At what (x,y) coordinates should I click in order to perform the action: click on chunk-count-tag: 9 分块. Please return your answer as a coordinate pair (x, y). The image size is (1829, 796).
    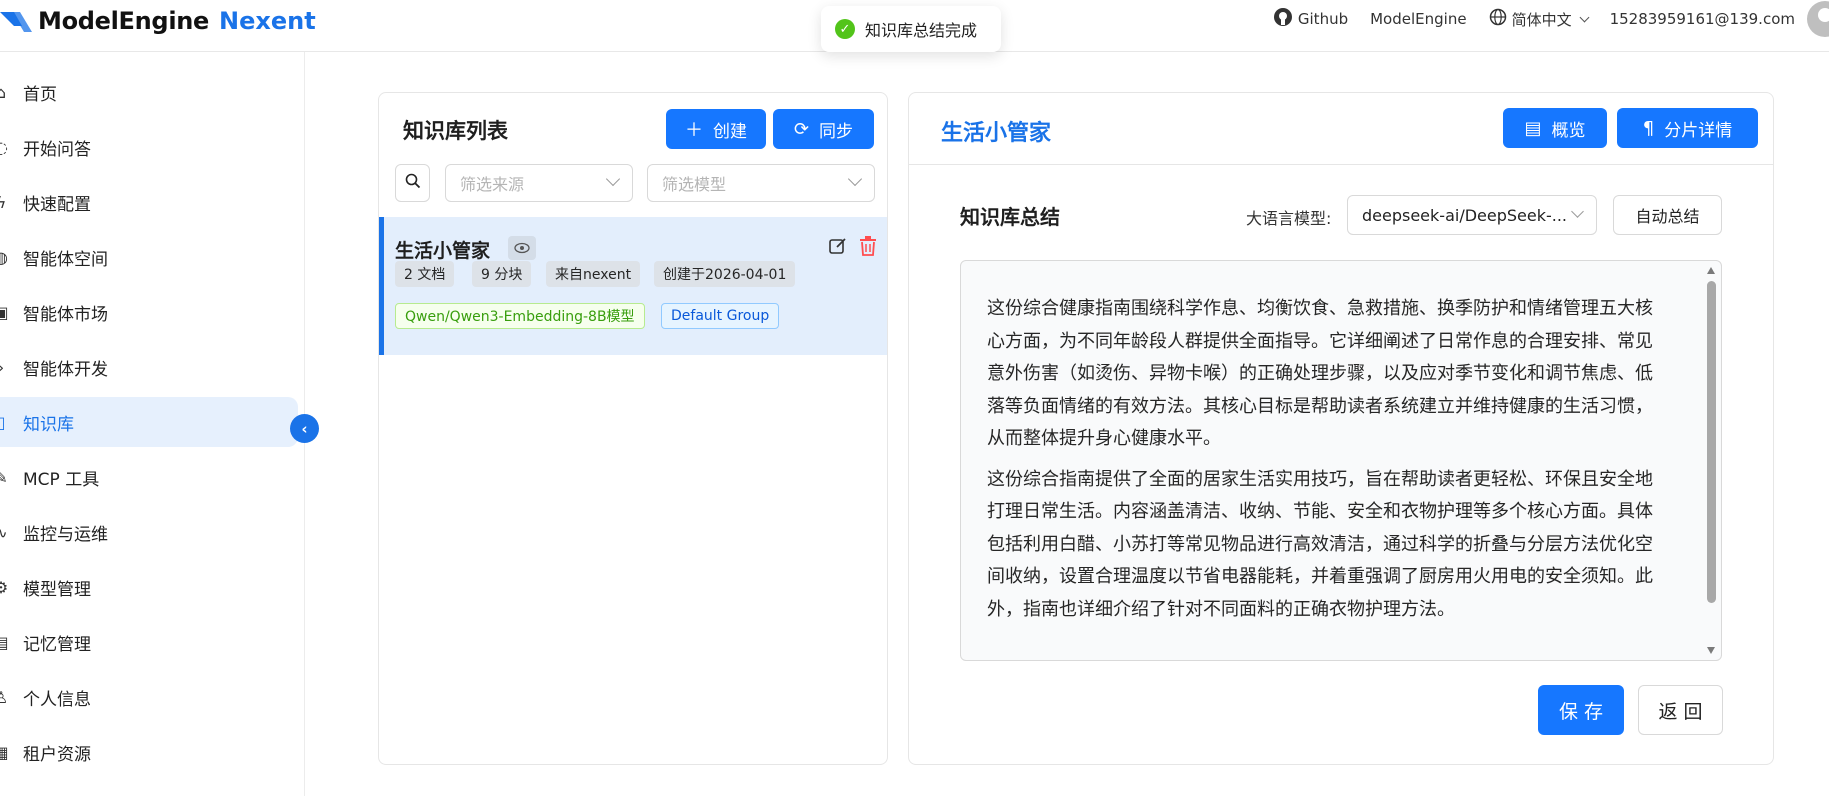
    Looking at the image, I should click on (502, 274).